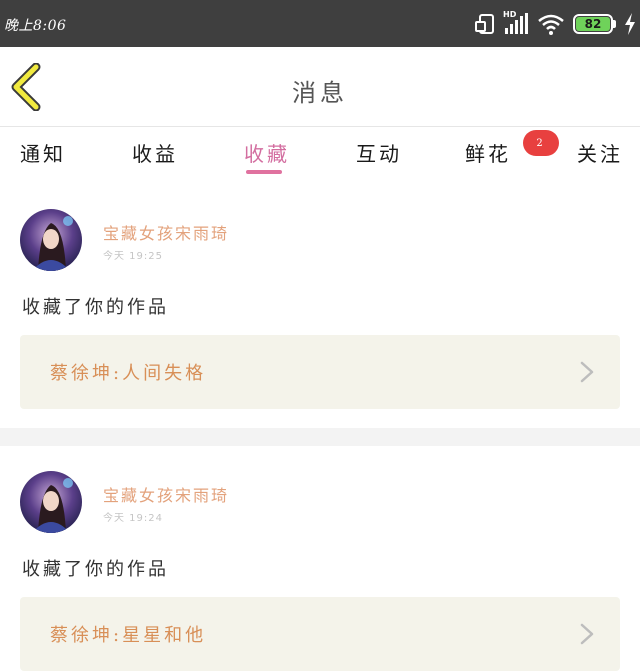 The height and width of the screenshot is (672, 640). I want to click on tab-favorites-label: 收藏, so click(267, 154).